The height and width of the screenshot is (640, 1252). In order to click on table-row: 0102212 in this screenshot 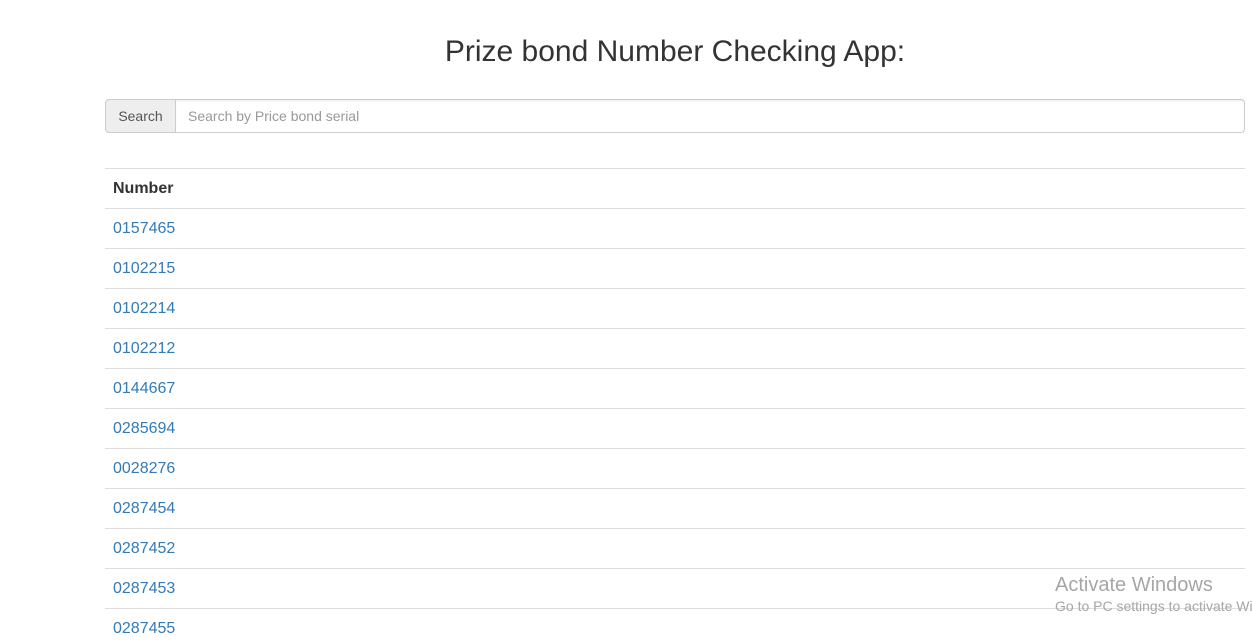, I will do `click(675, 348)`.